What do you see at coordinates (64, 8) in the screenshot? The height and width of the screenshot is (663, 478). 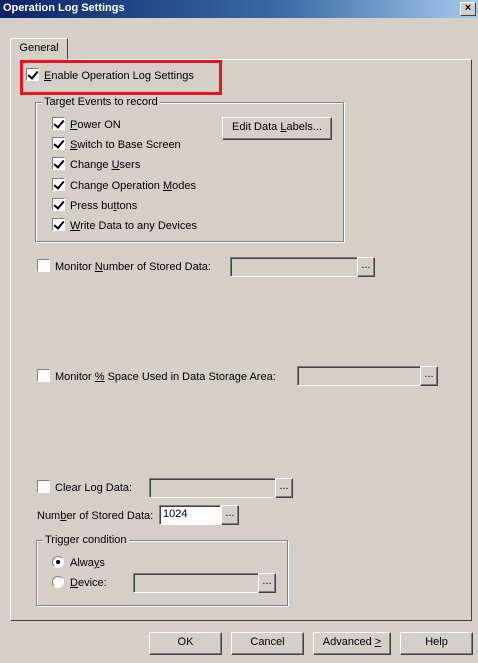 I see `window-title: Operation Log Settings` at bounding box center [64, 8].